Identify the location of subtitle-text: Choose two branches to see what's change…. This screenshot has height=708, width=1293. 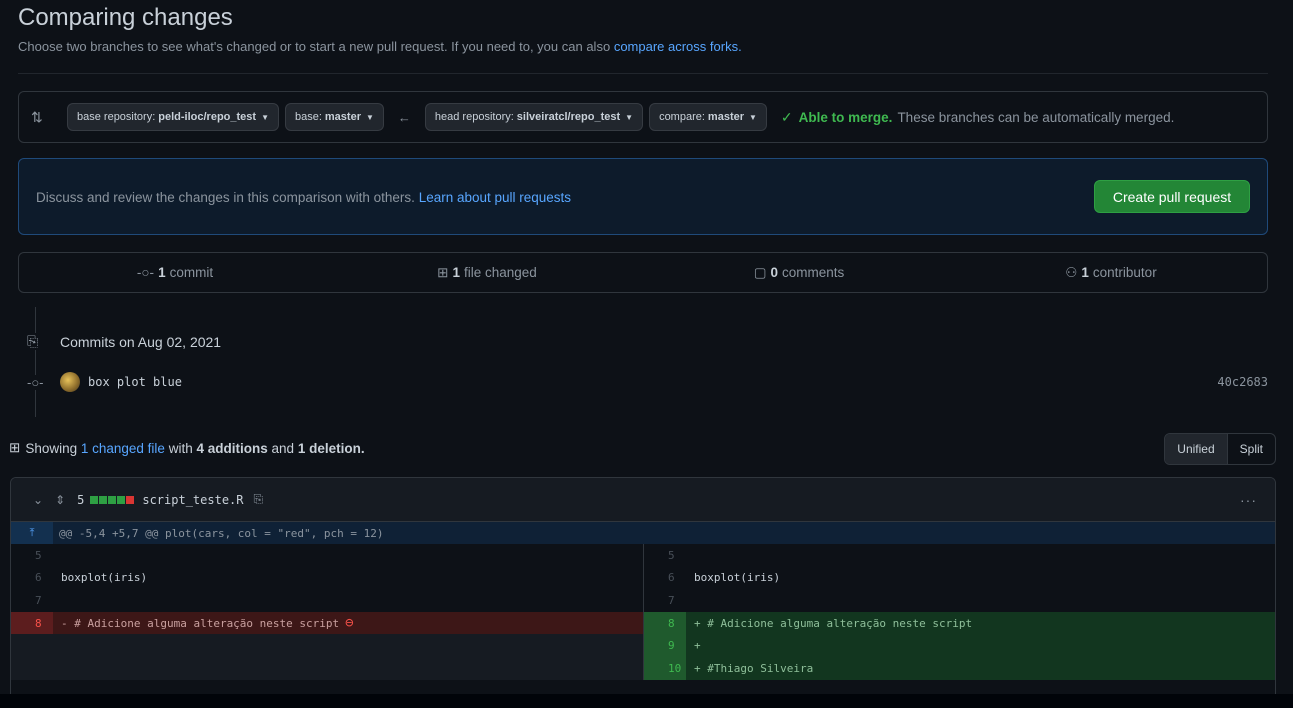
(314, 46).